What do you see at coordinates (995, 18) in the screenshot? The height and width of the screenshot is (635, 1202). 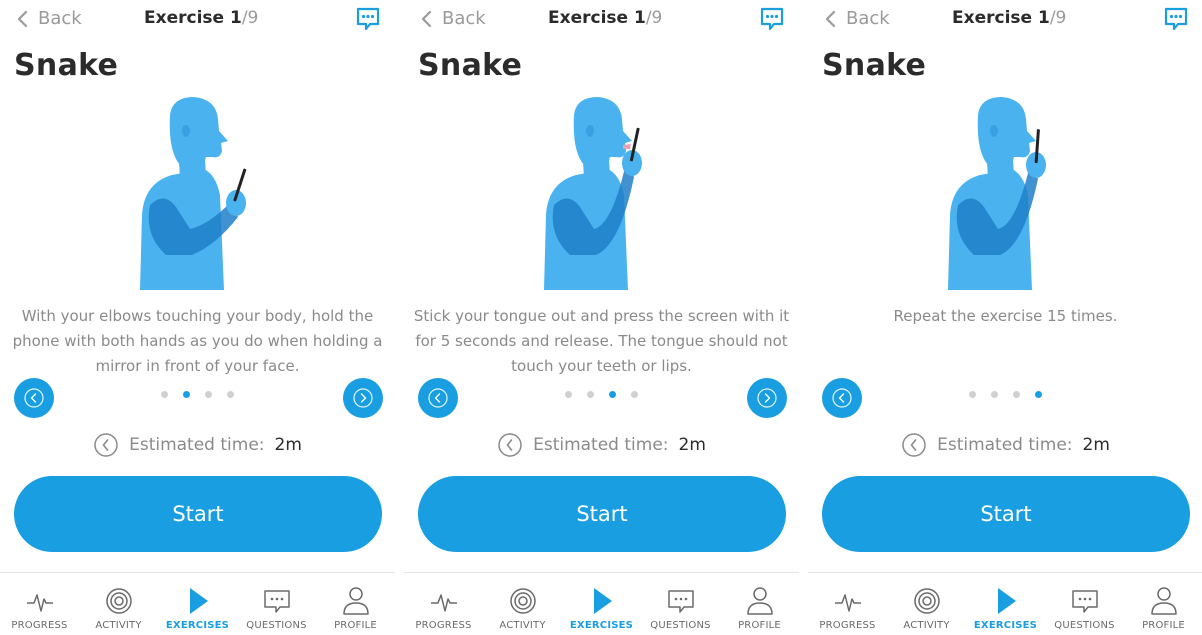 I see `exercise-counter-prefix: Exercise` at bounding box center [995, 18].